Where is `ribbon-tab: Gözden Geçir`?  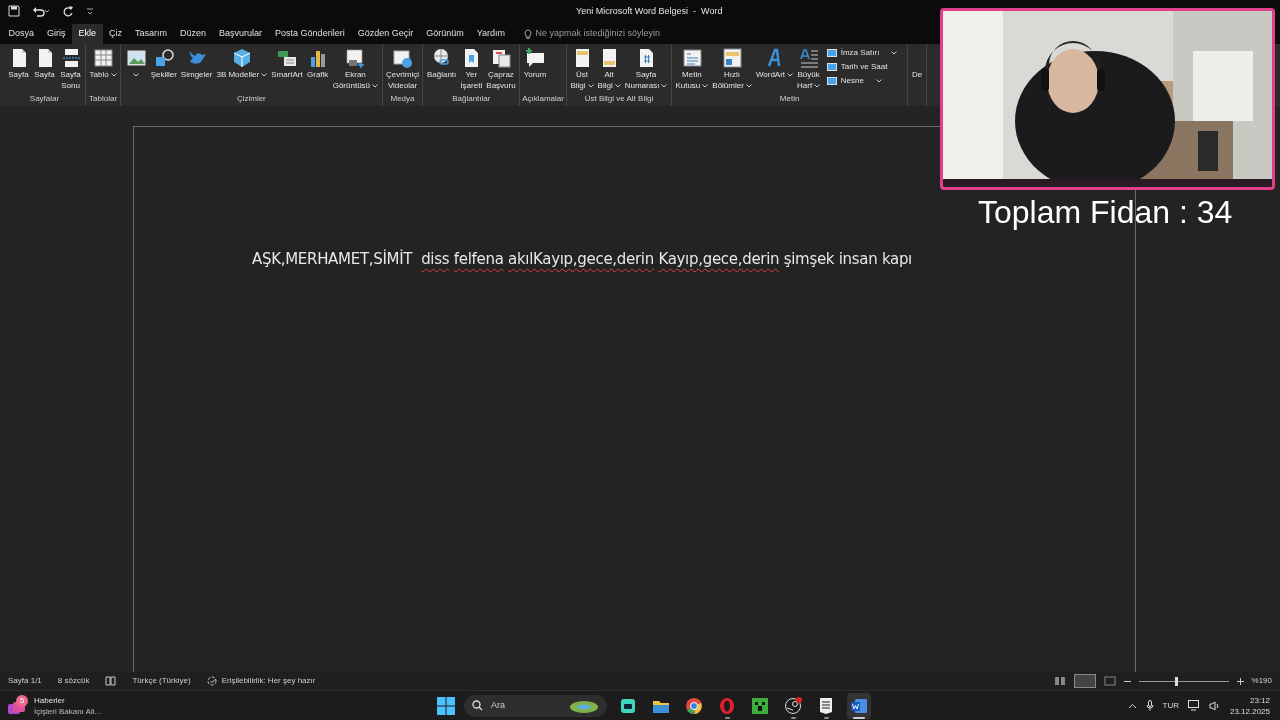
ribbon-tab: Gözden Geçir is located at coordinates (385, 34).